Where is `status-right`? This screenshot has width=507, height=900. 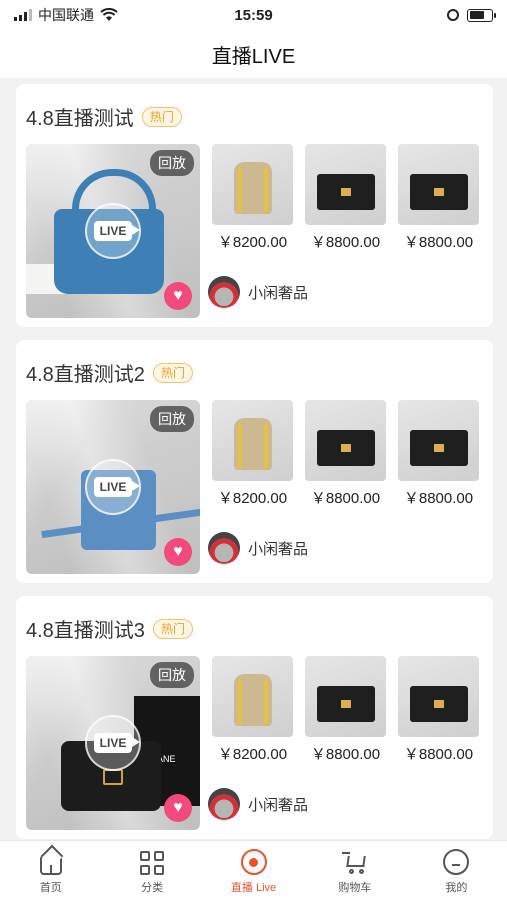 status-right is located at coordinates (404, 15).